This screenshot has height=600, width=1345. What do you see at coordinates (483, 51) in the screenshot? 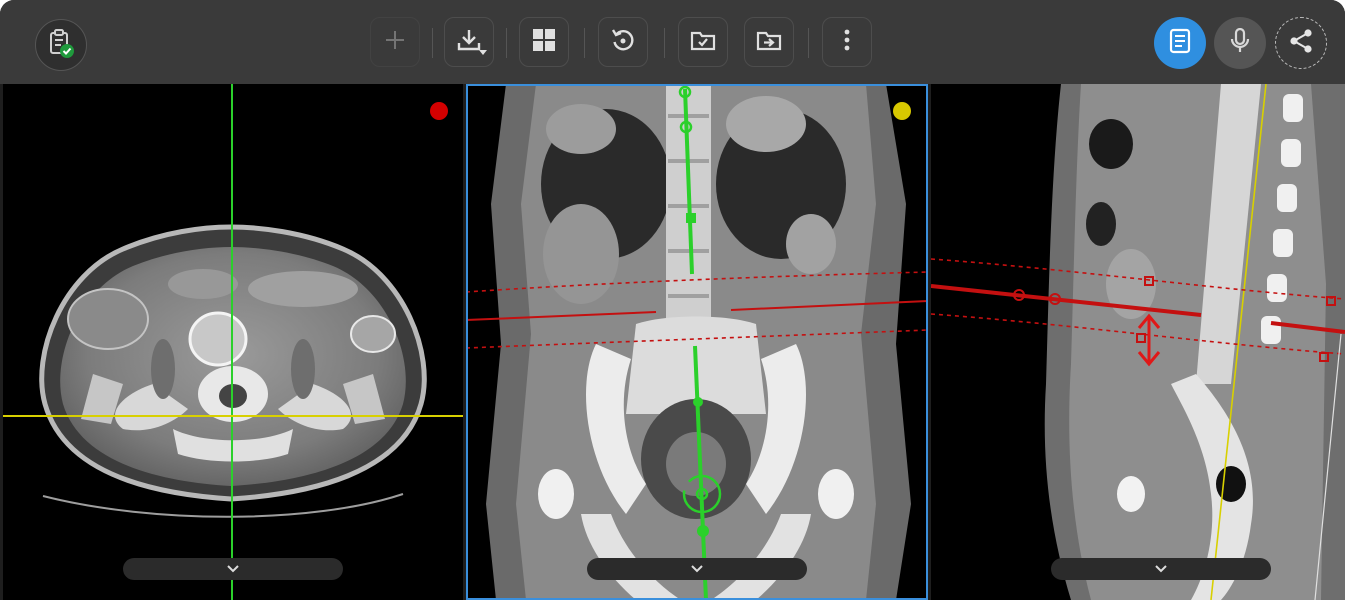
I see `dropdown-caret-icon` at bounding box center [483, 51].